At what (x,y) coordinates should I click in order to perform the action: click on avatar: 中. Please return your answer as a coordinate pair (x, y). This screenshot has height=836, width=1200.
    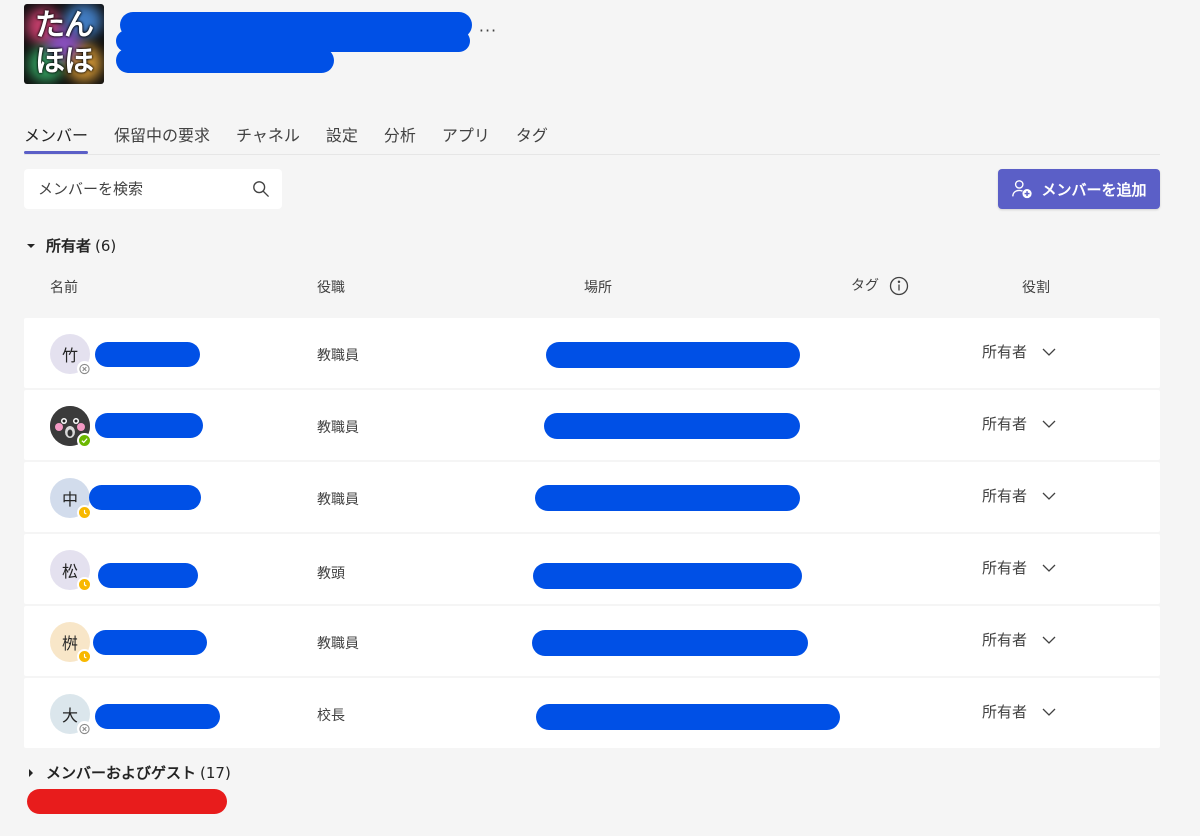
    Looking at the image, I should click on (71, 499).